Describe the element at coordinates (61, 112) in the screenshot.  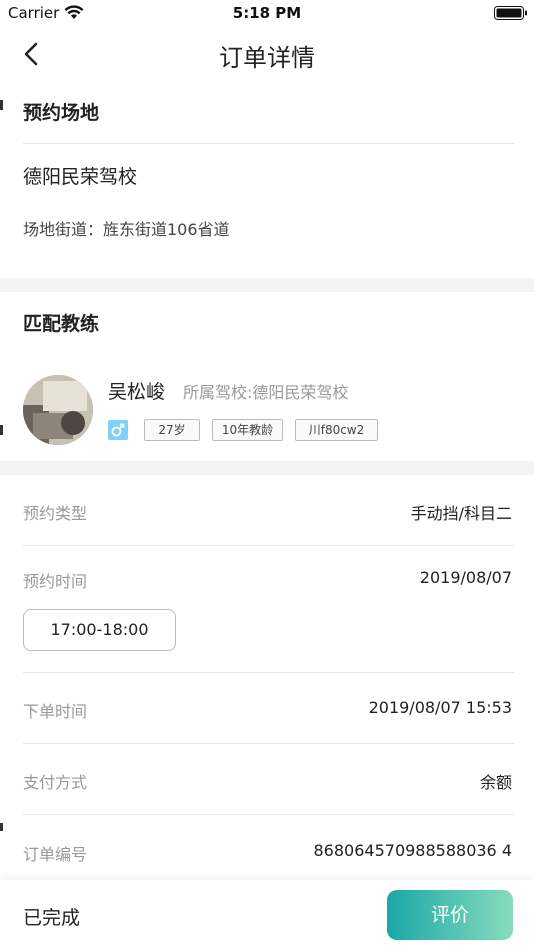
I see `venue-section-title: 预约场地` at that location.